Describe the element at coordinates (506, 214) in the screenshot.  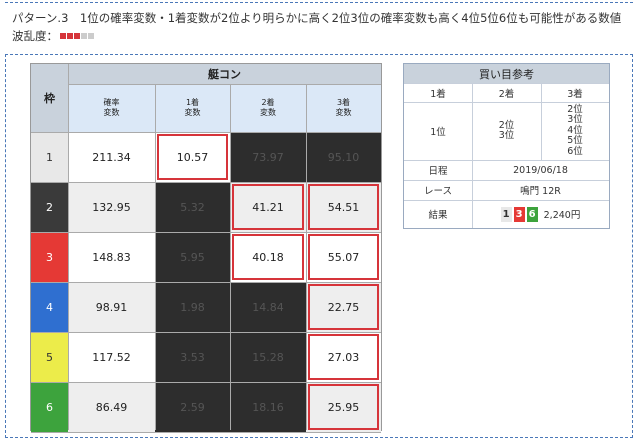
I see `result-boat-badge: 1` at that location.